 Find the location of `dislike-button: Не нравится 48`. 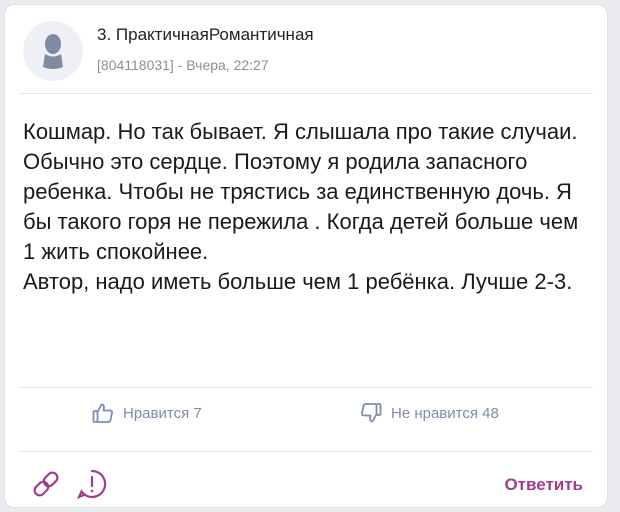

dislike-button: Не нравится 48 is located at coordinates (429, 413).